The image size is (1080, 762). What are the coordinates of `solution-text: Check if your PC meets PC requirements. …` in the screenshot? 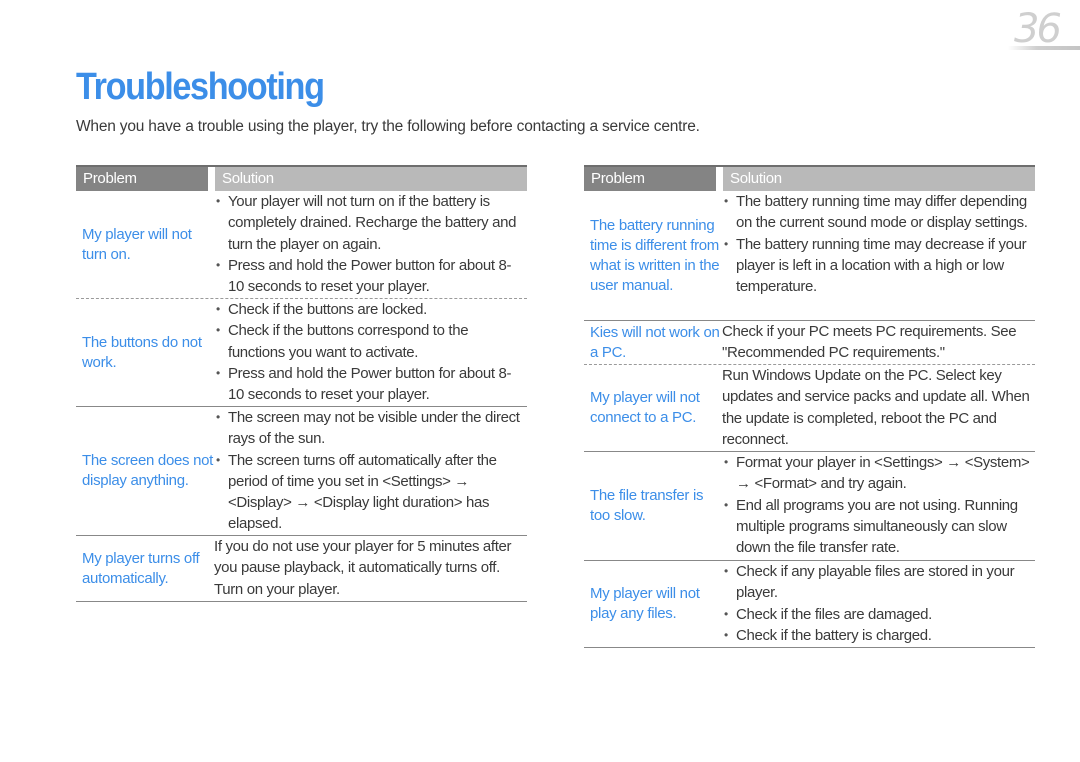 It's located at (869, 342).